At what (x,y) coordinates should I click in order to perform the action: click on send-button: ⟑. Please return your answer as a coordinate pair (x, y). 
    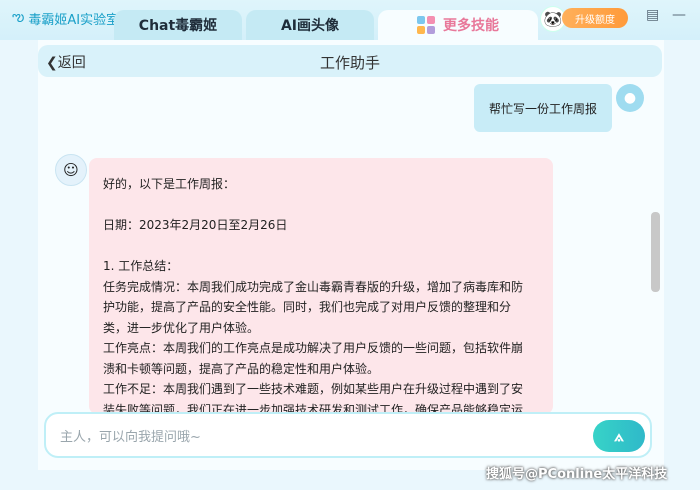
    Looking at the image, I should click on (619, 436).